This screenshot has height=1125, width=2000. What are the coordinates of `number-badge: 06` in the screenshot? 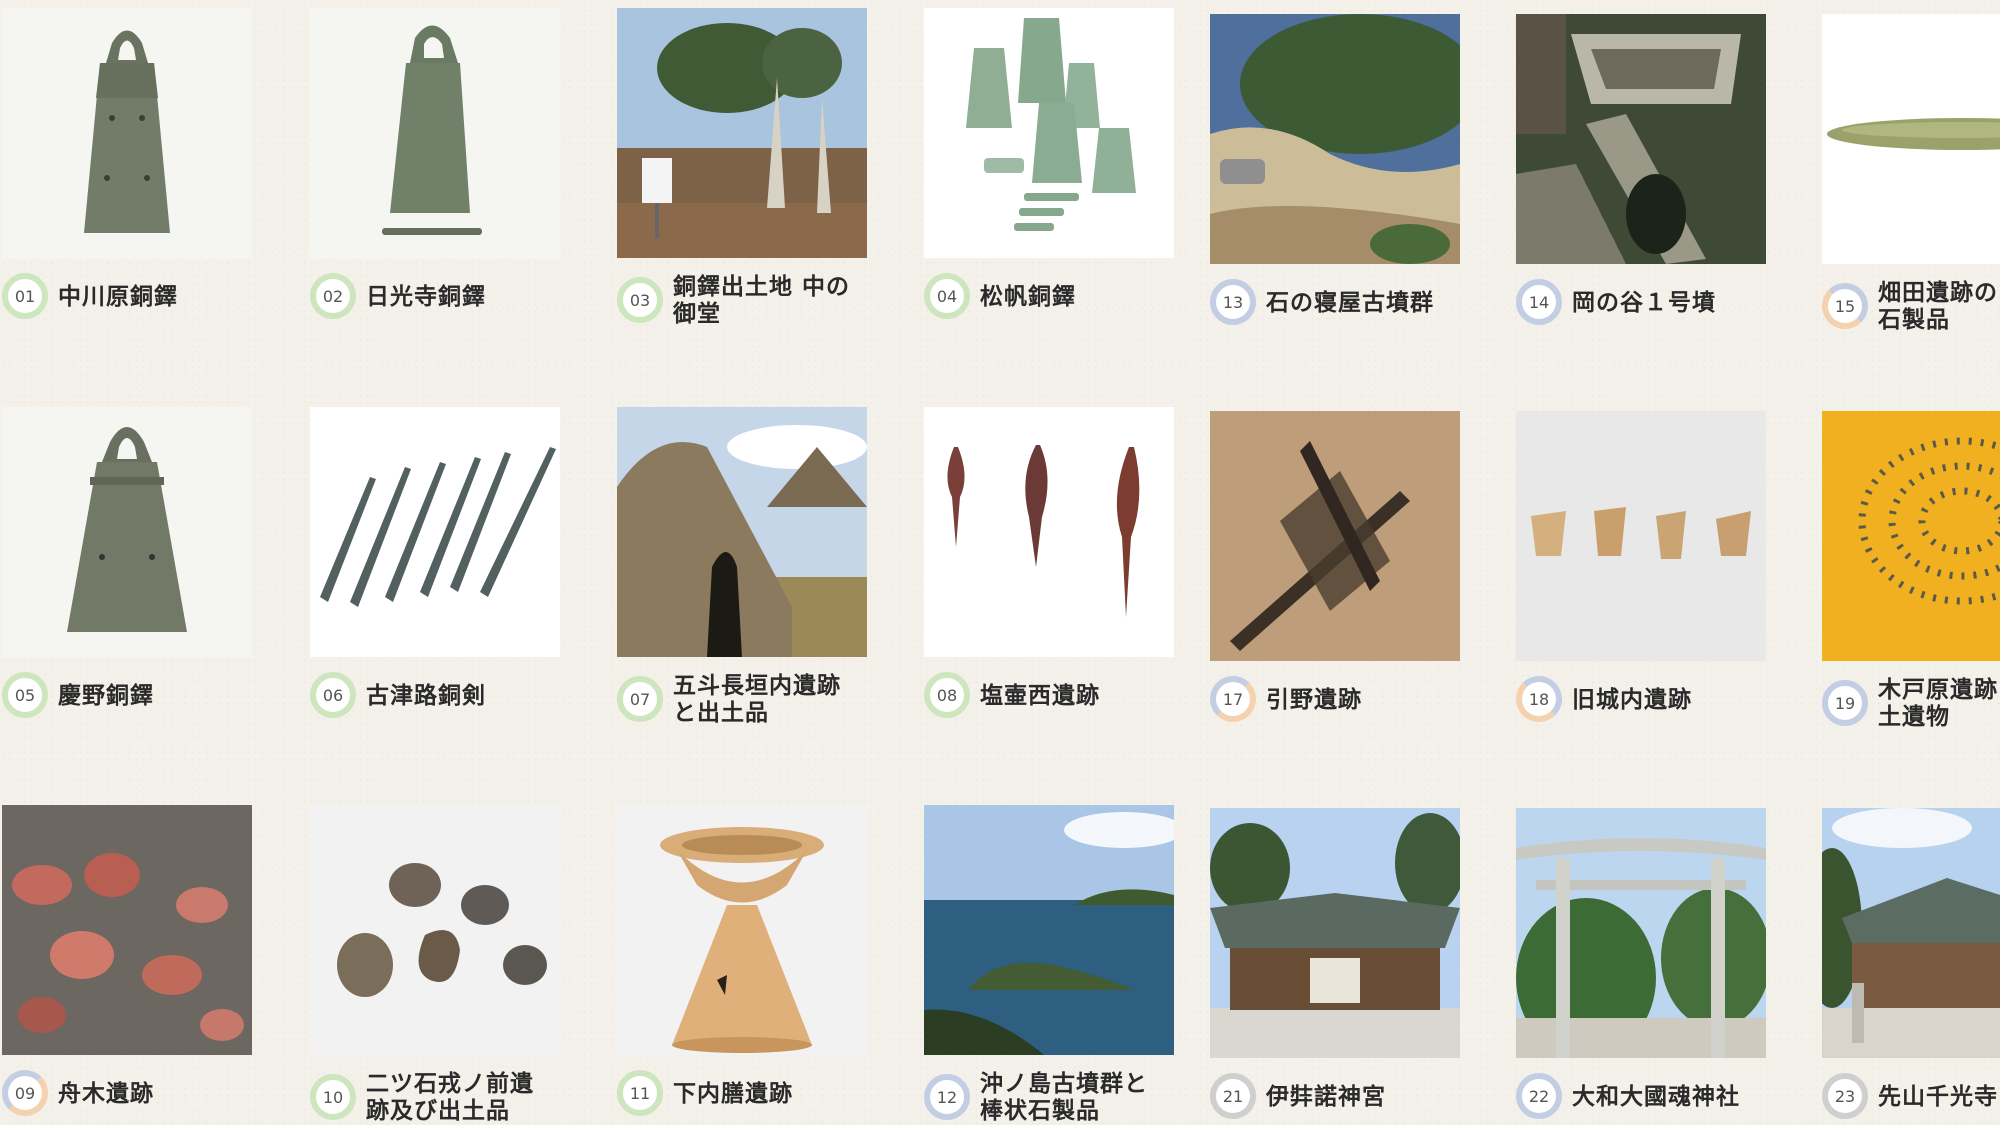 It's located at (333, 695).